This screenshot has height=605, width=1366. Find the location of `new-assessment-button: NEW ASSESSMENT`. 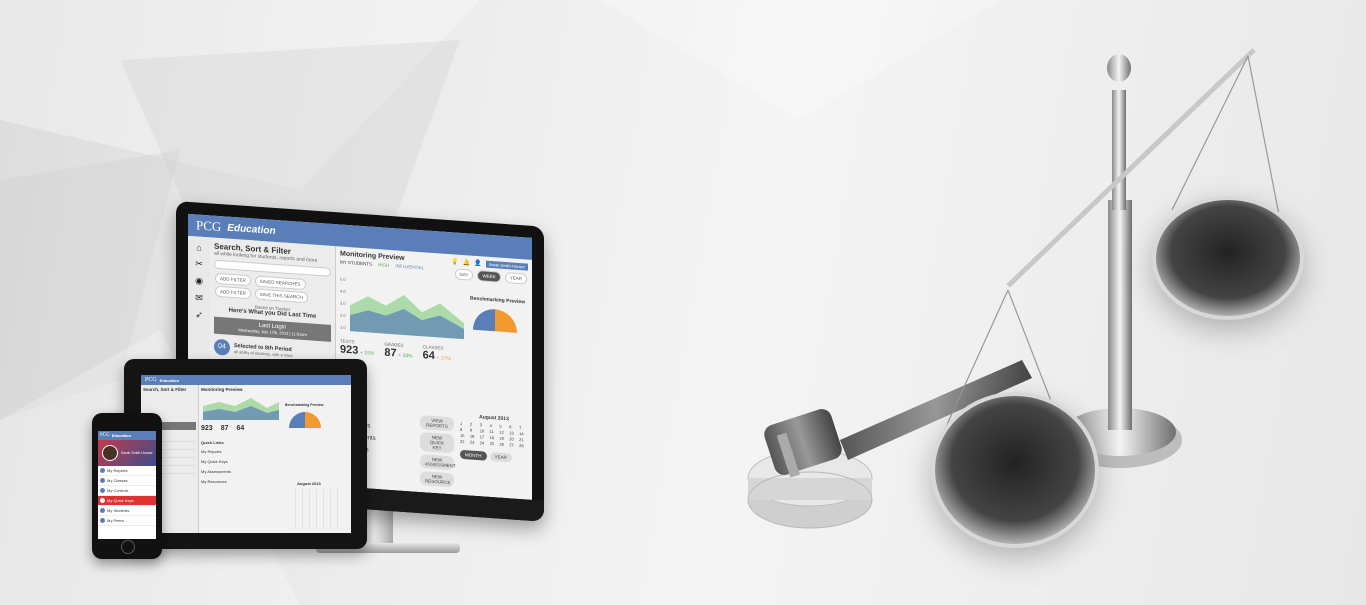

new-assessment-button: NEW ASSESSMENT is located at coordinates (438, 462).